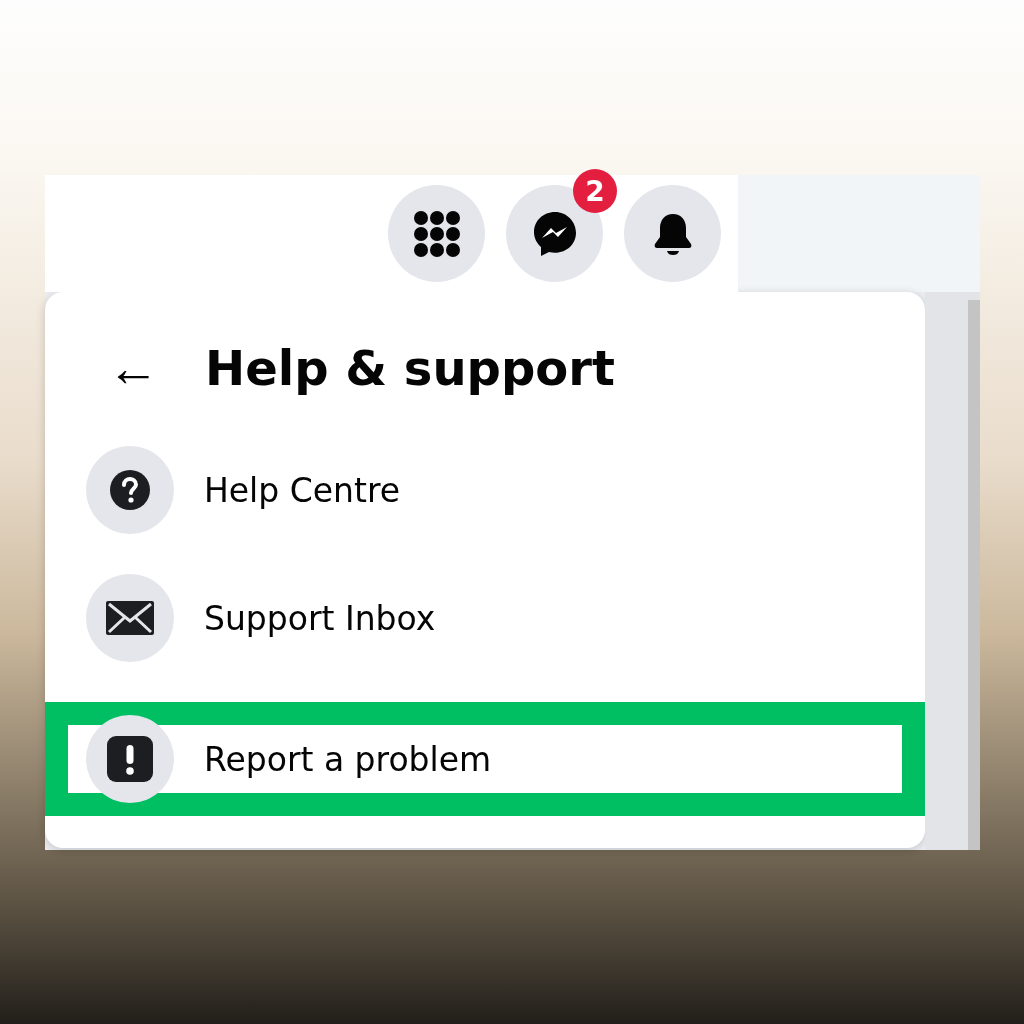  I want to click on menu-item: Support Inbox, so click(485, 618).